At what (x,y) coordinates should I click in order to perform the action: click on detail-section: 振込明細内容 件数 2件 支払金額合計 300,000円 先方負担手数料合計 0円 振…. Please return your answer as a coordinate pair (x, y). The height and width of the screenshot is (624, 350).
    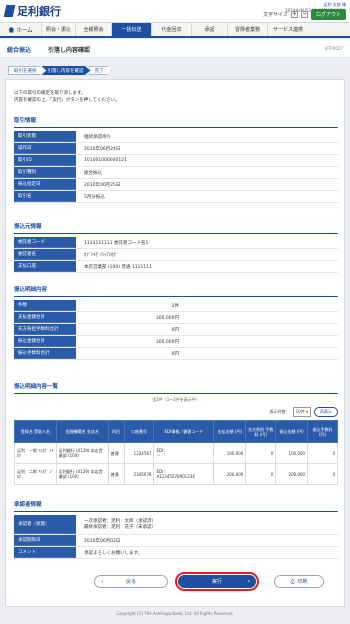
    Looking at the image, I should click on (176, 322).